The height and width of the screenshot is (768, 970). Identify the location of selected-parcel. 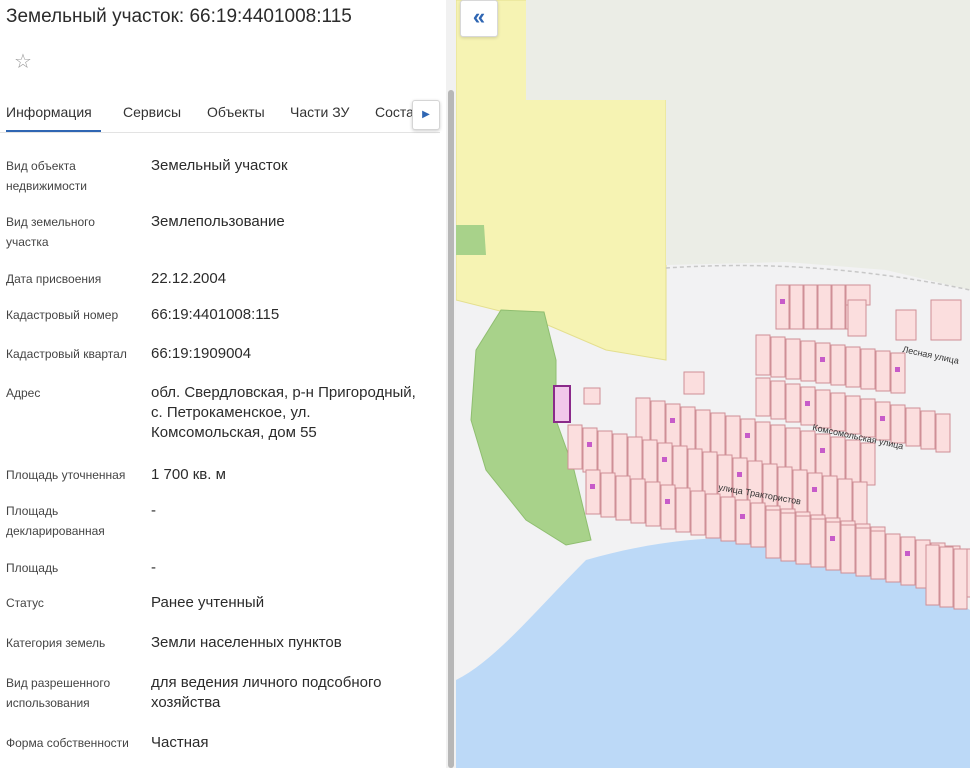
(562, 404).